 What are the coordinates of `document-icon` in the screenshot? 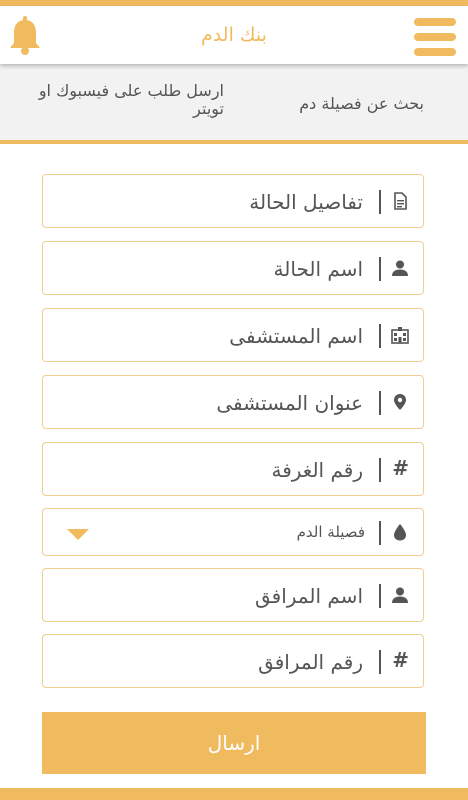 It's located at (400, 201).